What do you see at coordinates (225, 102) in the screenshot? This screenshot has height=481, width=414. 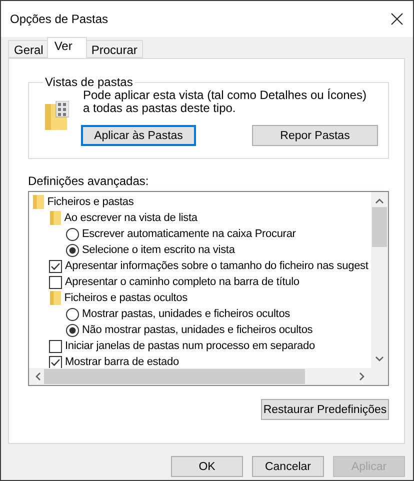 I see `description-text: Pode aplicar esta vista (tal como Detalhes ou Ícones) a todas as pastas deste tipo.` at bounding box center [225, 102].